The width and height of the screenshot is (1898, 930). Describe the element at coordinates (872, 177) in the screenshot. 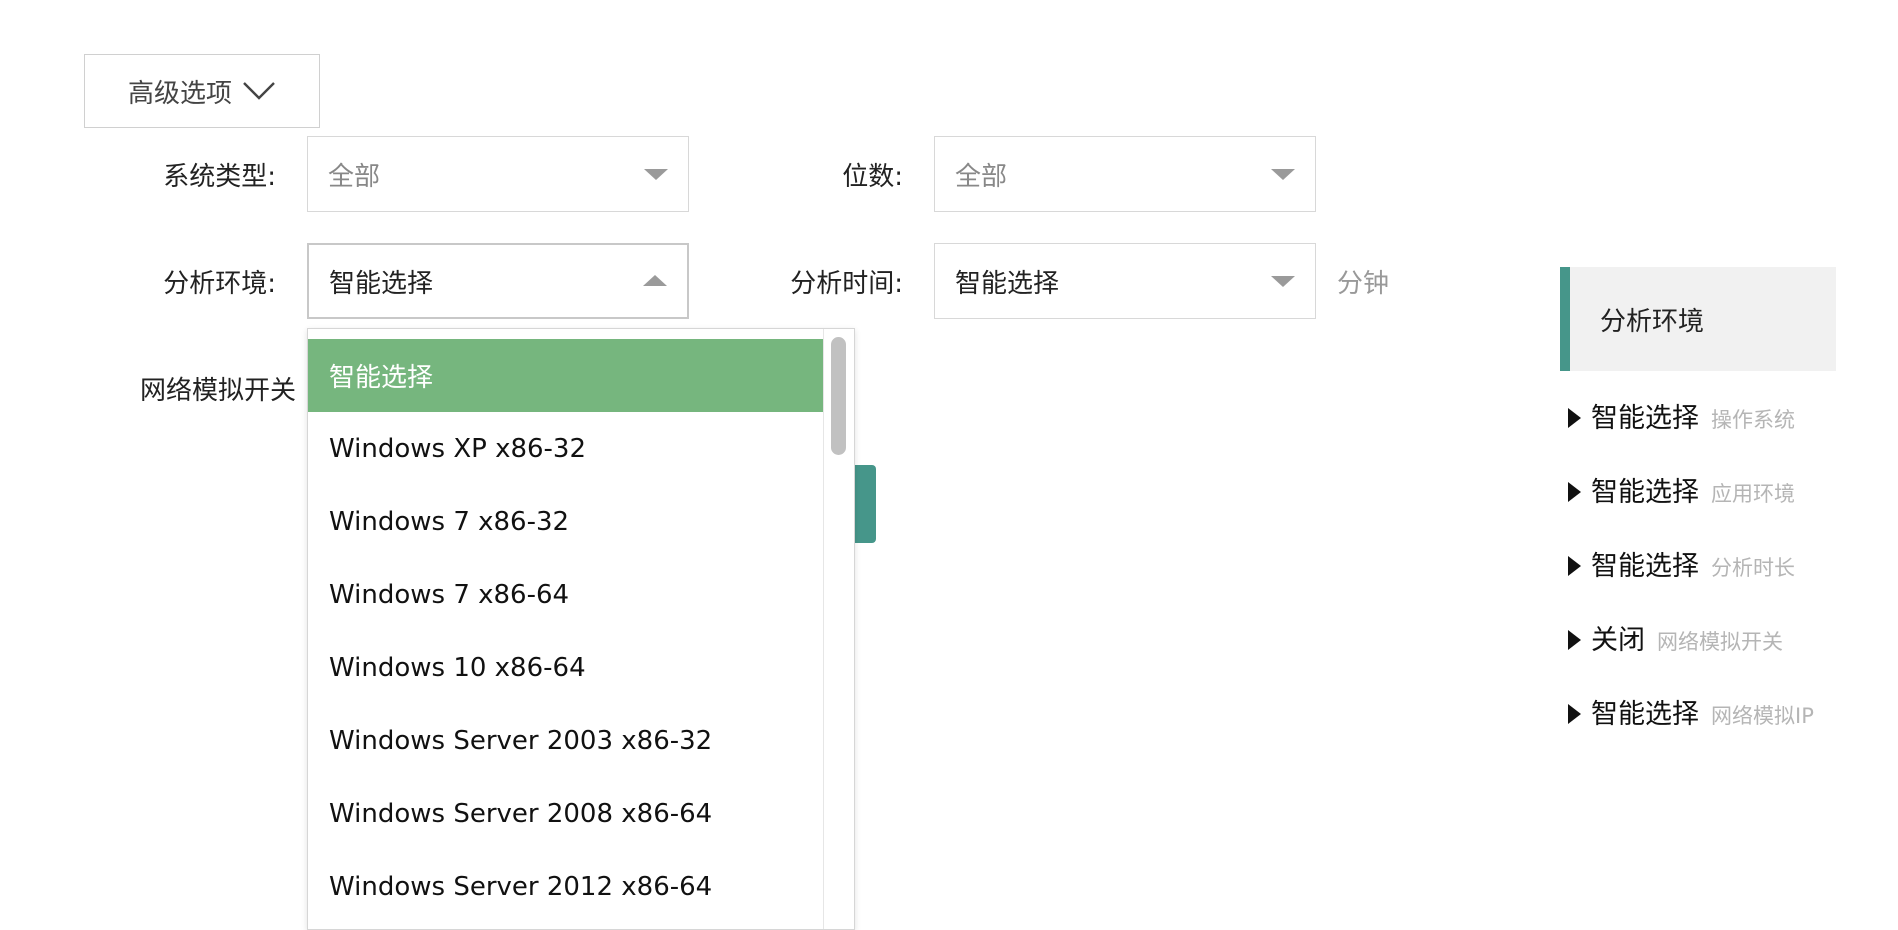

I see `bits-label: 位数:` at that location.